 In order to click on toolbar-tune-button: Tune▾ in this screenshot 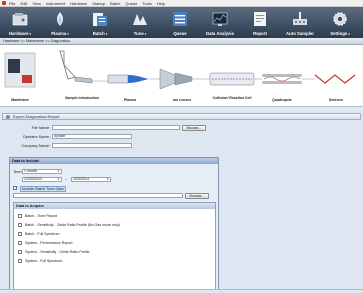, I will do `click(140, 22)`.